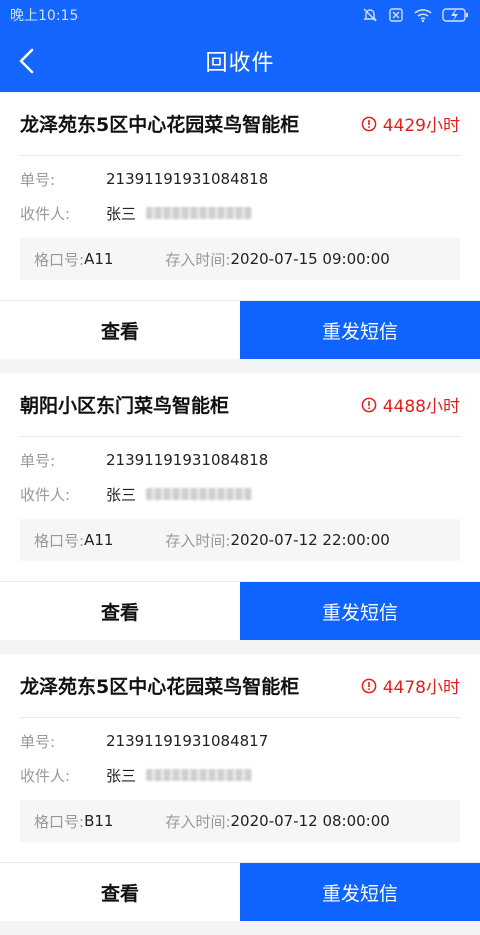 Image resolution: width=480 pixels, height=935 pixels. What do you see at coordinates (421, 407) in the screenshot?
I see `hours-text: 4488小时` at bounding box center [421, 407].